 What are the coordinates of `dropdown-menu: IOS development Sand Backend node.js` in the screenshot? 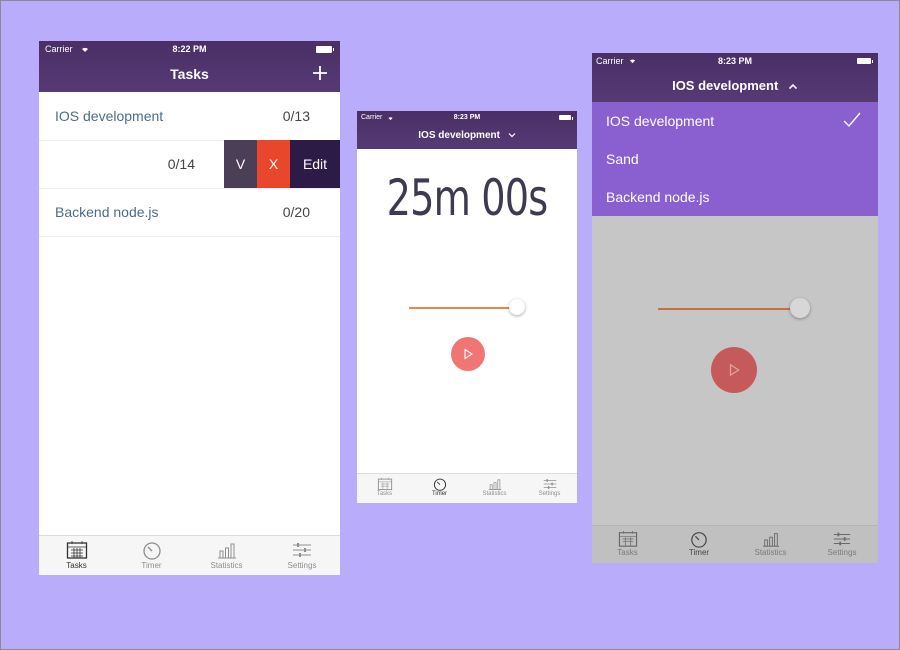 It's located at (735, 159).